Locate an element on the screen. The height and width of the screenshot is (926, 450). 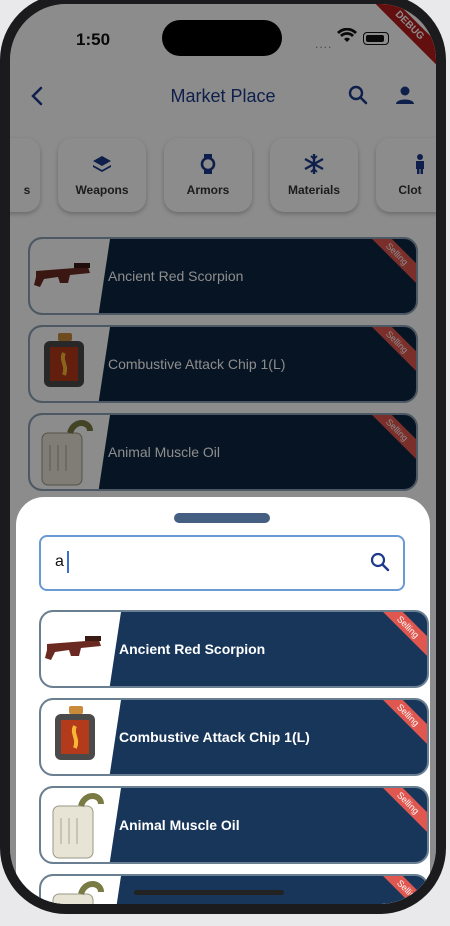
sheet-drag-handle is located at coordinates (222, 518).